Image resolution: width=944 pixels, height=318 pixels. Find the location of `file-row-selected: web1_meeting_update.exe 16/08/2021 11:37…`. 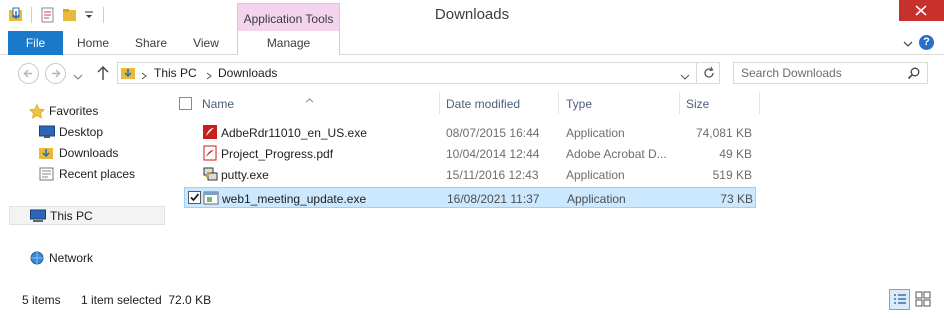

file-row-selected: web1_meeting_update.exe 16/08/2021 11:37… is located at coordinates (470, 197).